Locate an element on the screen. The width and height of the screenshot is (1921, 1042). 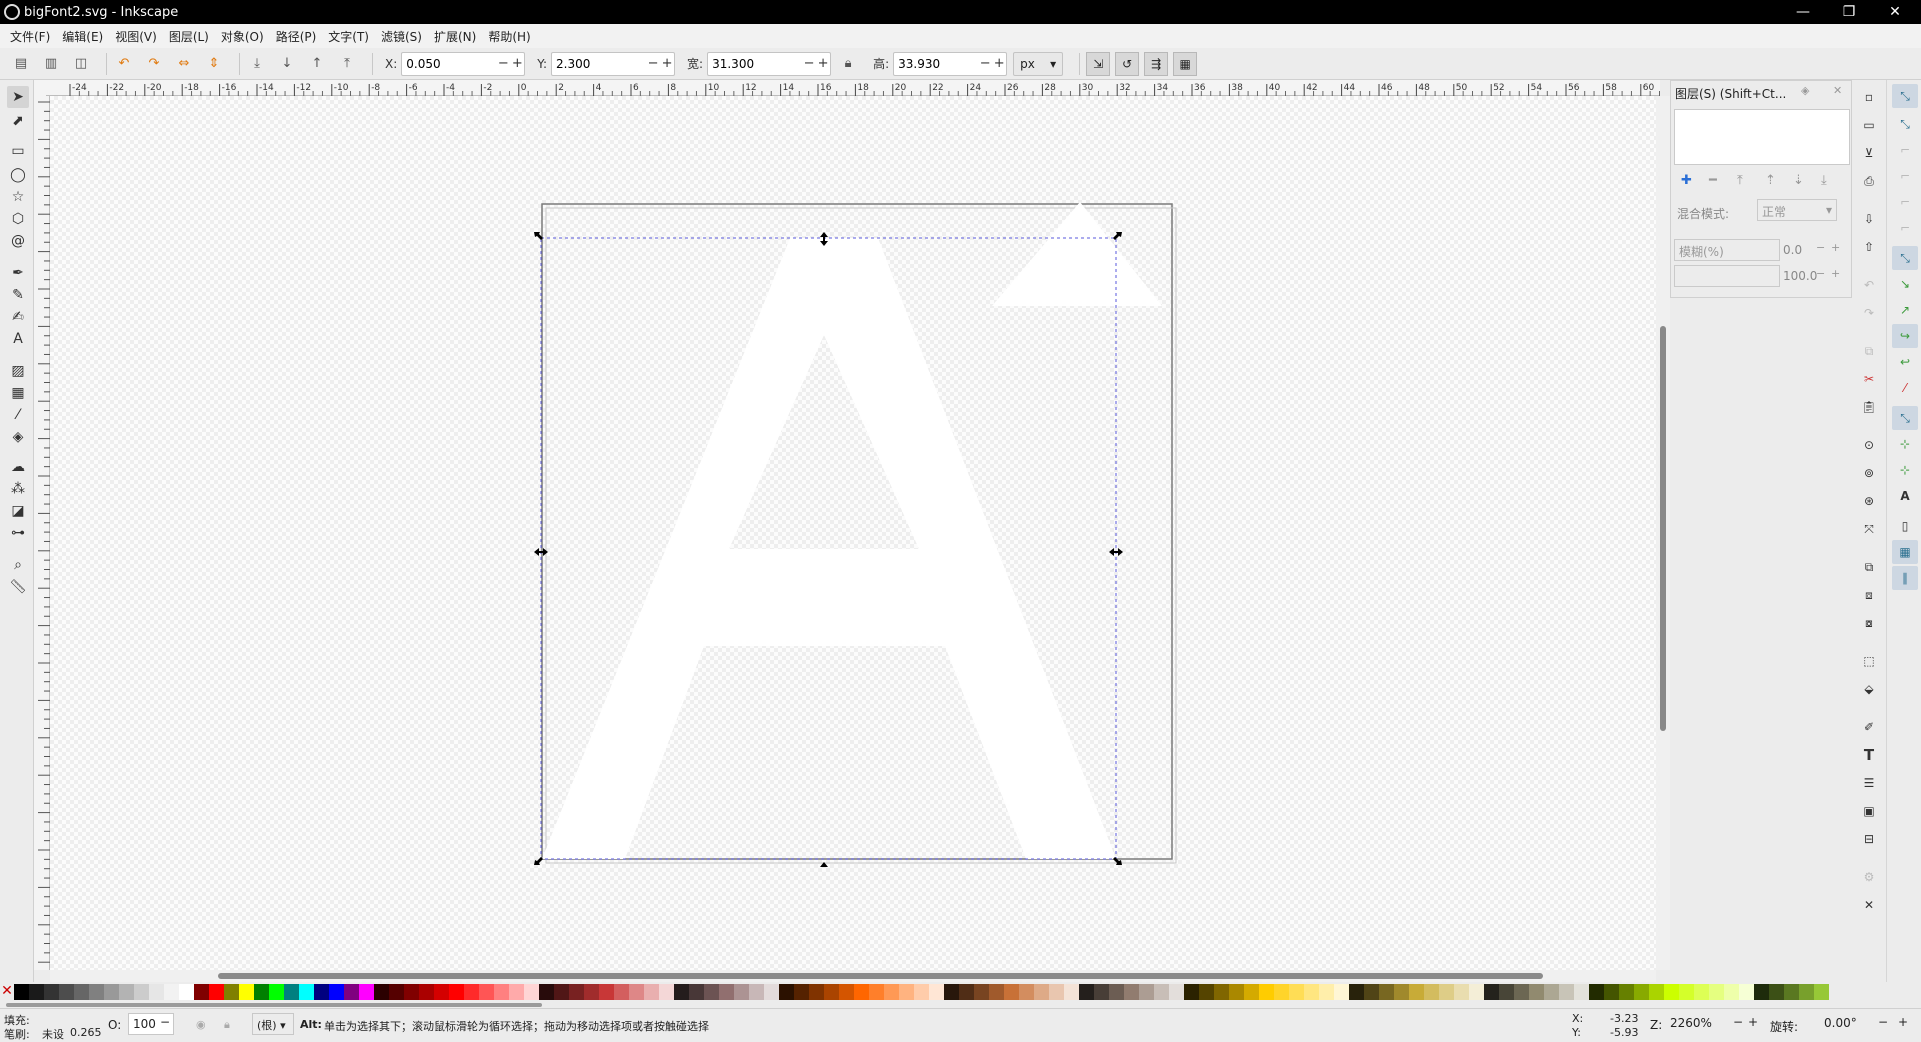
rotate-increment-button: + is located at coordinates (1903, 1022).